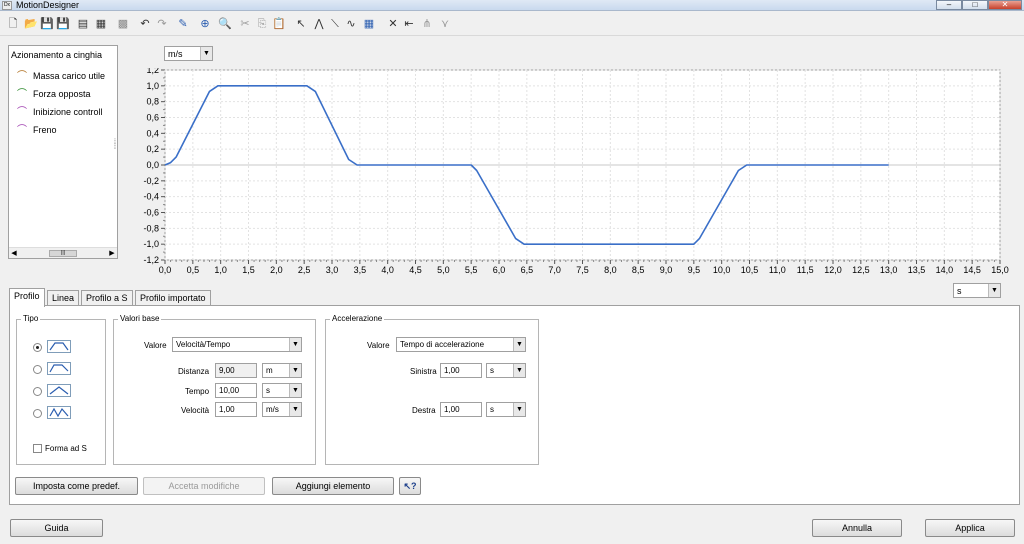 This screenshot has width=1024, height=544. I want to click on destra-unit-select: s ▼, so click(506, 409).